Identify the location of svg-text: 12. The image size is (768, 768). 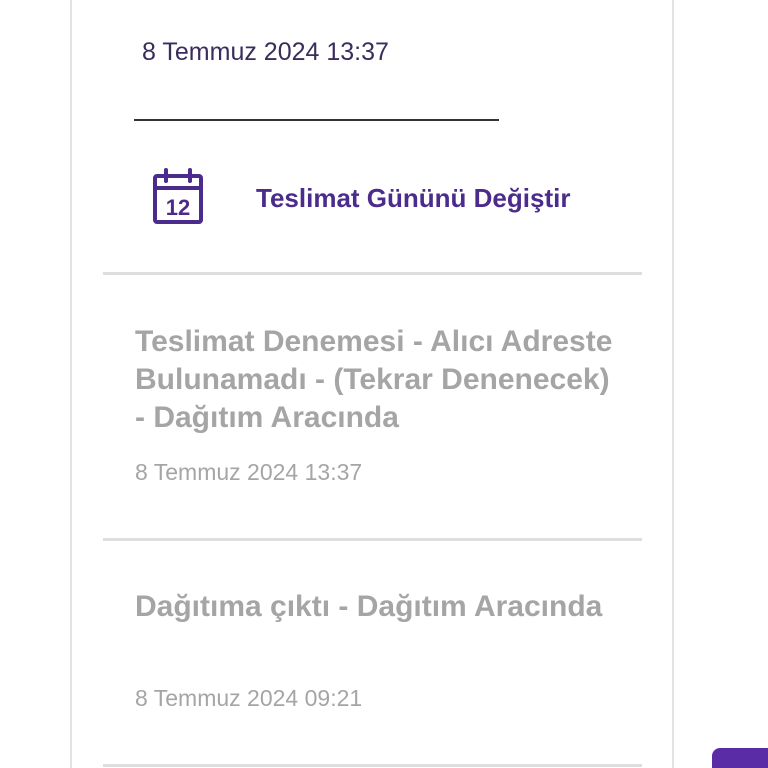
(178, 207).